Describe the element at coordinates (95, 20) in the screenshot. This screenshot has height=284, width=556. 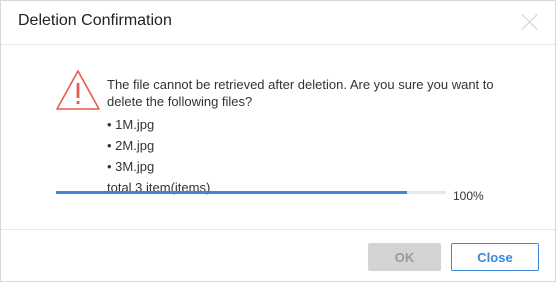
I see `dialog-title: Deletion Confirmation` at that location.